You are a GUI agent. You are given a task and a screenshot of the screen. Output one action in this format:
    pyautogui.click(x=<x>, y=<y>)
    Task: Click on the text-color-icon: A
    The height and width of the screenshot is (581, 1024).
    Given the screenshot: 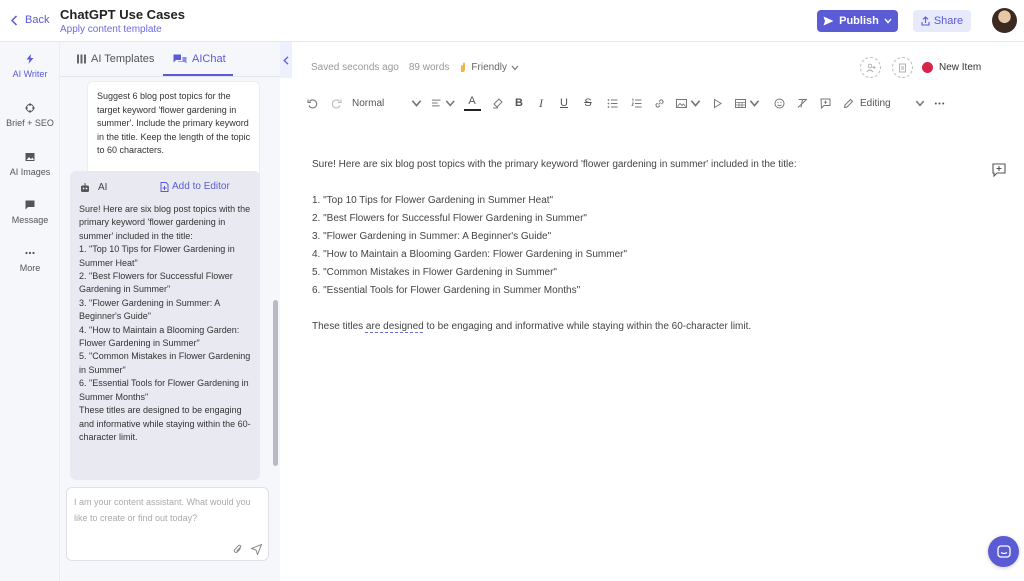 What is the action you would take?
    pyautogui.click(x=472, y=100)
    